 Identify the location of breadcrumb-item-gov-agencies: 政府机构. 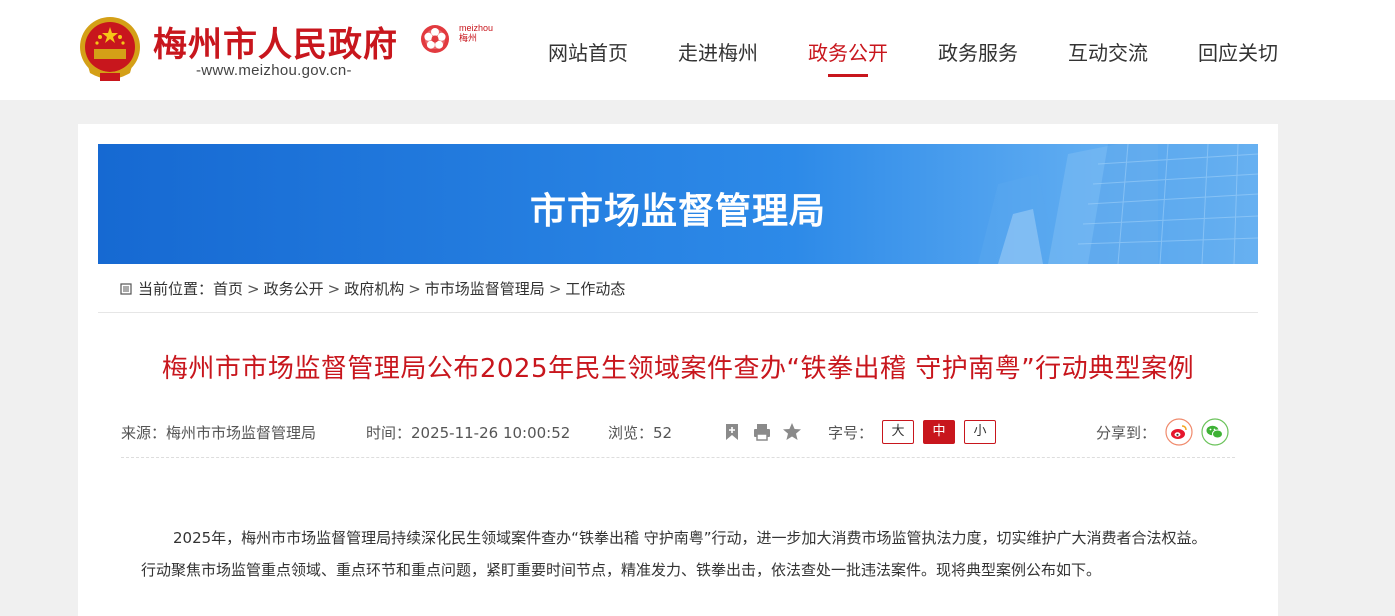
(374, 288).